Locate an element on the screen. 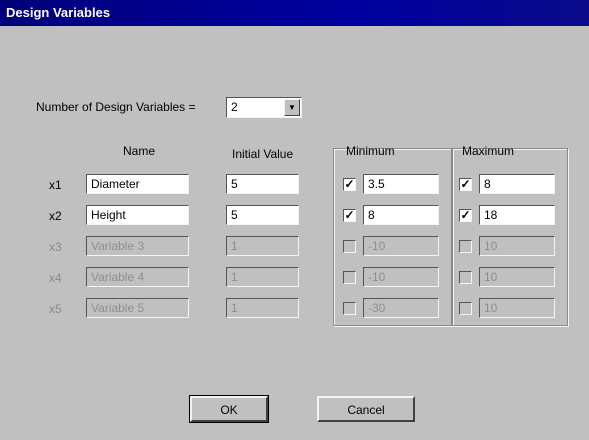 The height and width of the screenshot is (440, 589). minimum-value-field: -30 is located at coordinates (401, 308).